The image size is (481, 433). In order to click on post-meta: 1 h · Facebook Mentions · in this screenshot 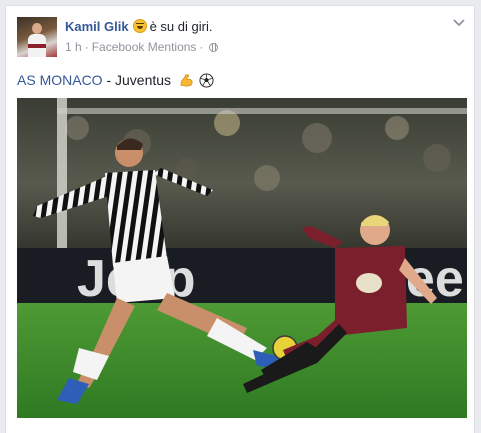, I will do `click(142, 47)`.